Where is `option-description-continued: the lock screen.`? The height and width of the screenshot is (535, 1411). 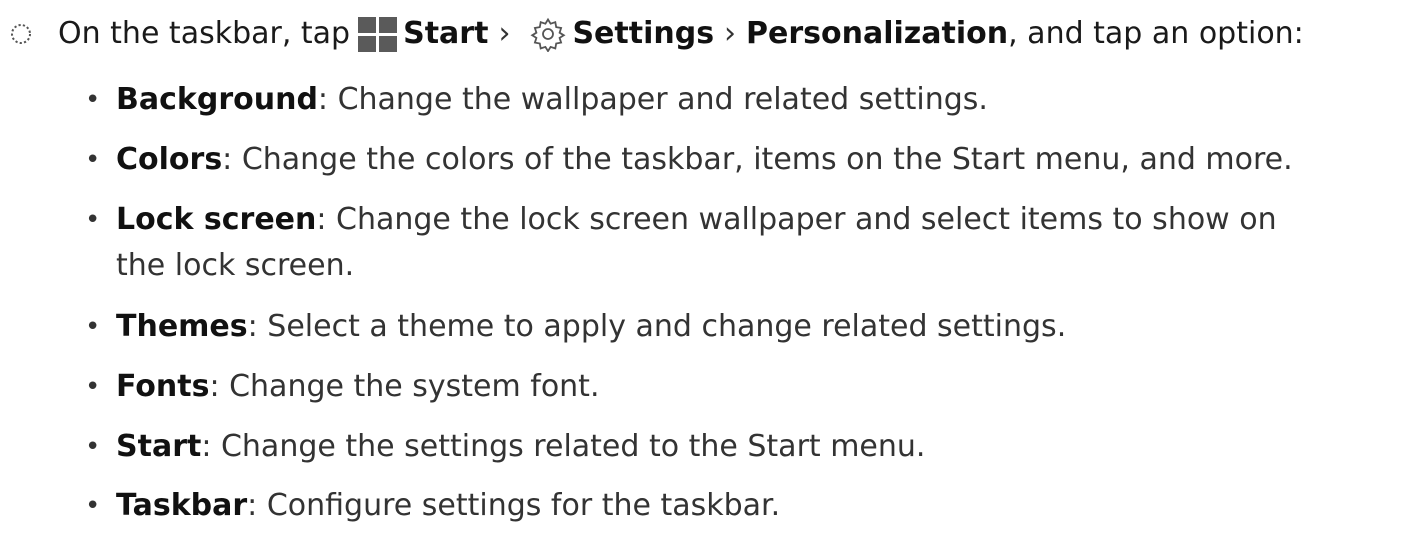 option-description-continued: the lock screen. is located at coordinates (235, 265).